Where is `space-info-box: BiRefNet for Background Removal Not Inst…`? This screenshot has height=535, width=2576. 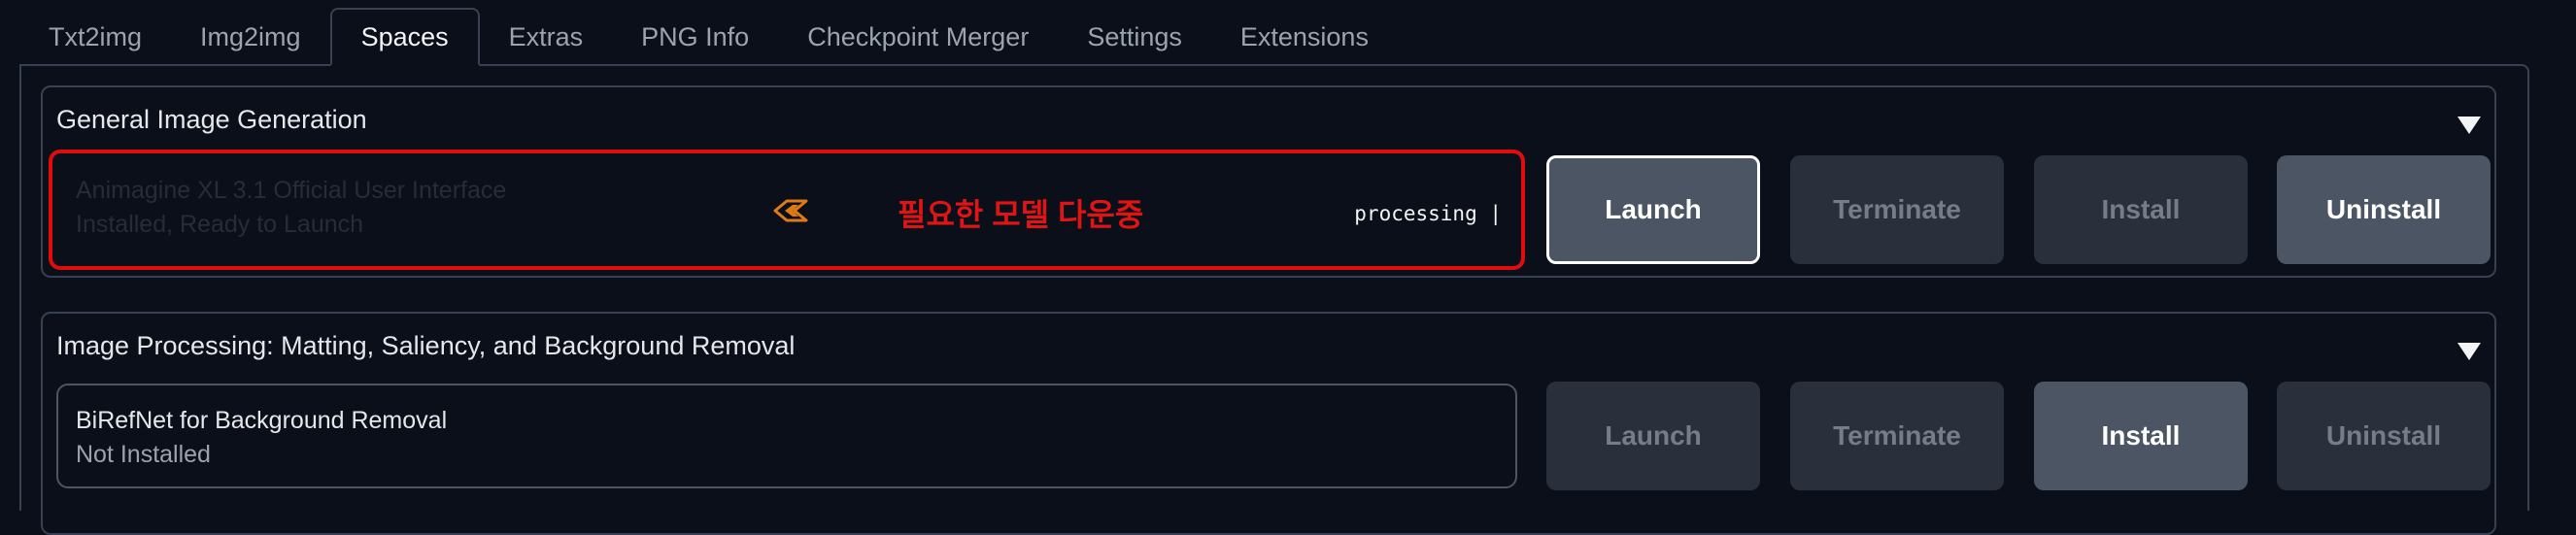 space-info-box: BiRefNet for Background Removal Not Inst… is located at coordinates (786, 436).